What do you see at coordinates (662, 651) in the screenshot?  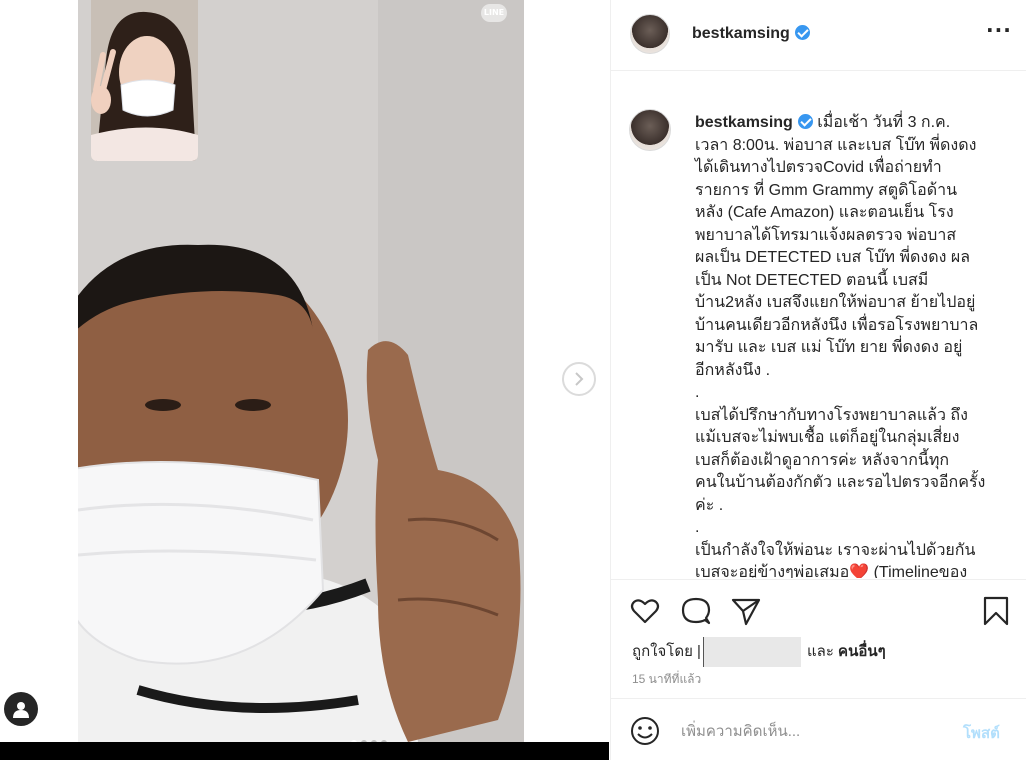 I see `likes-prefix: ถูกใจโดย` at bounding box center [662, 651].